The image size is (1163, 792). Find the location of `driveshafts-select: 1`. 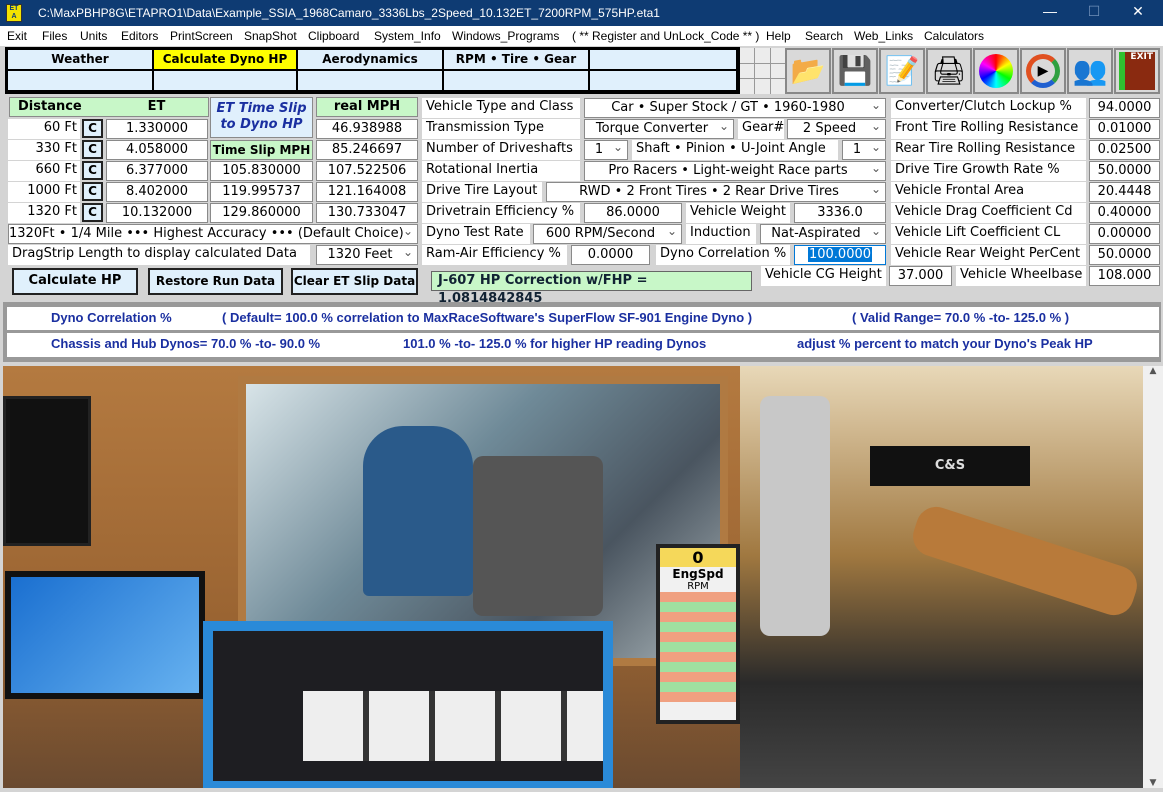

driveshafts-select: 1 is located at coordinates (606, 149).